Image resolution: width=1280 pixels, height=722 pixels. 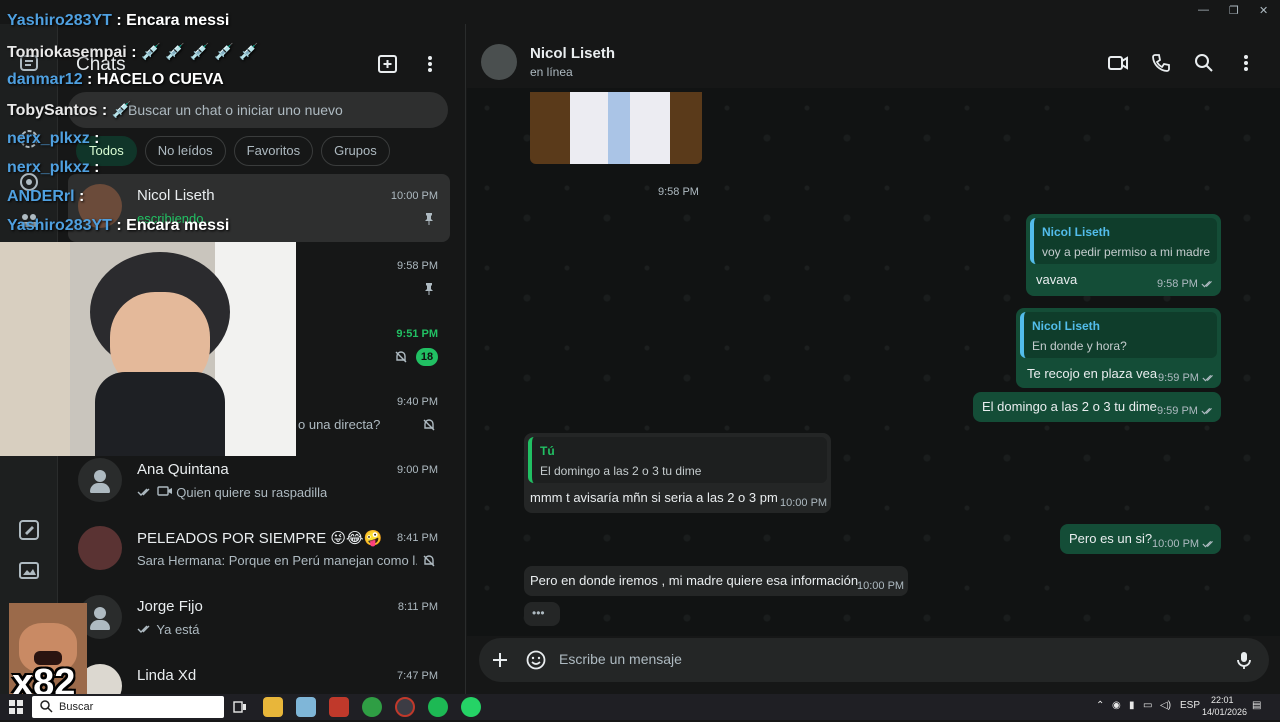 I want to click on contact-name: Nicol Liseth, so click(x=573, y=53).